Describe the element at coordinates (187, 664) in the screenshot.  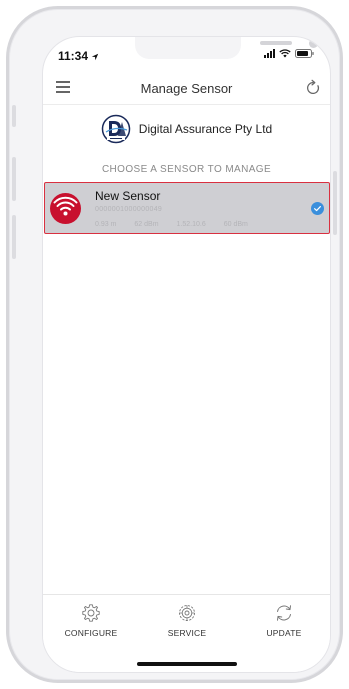
I see `home-indicator` at that location.